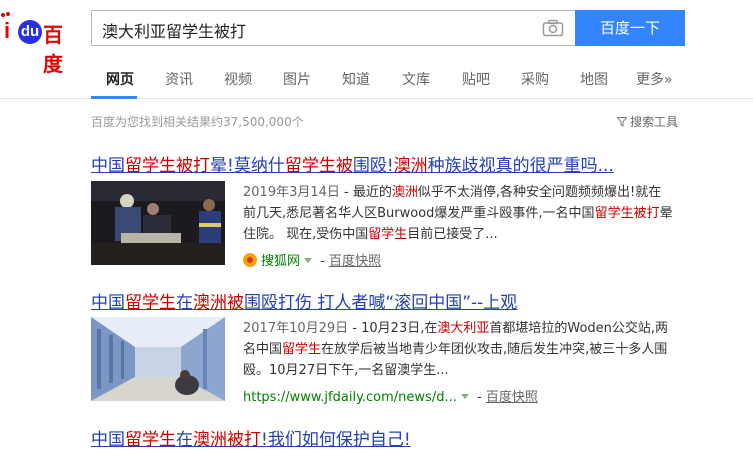 This screenshot has height=454, width=753. I want to click on result-title-2: 中国留学生在澳洲被围殴打伤 打人者喊“滚回中国”--上观, so click(304, 300).